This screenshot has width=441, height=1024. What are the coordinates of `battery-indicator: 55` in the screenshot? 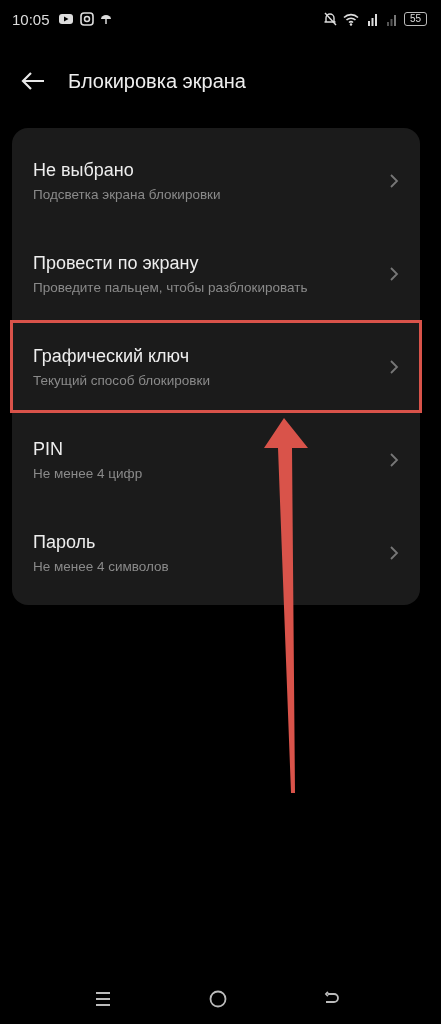 It's located at (415, 19).